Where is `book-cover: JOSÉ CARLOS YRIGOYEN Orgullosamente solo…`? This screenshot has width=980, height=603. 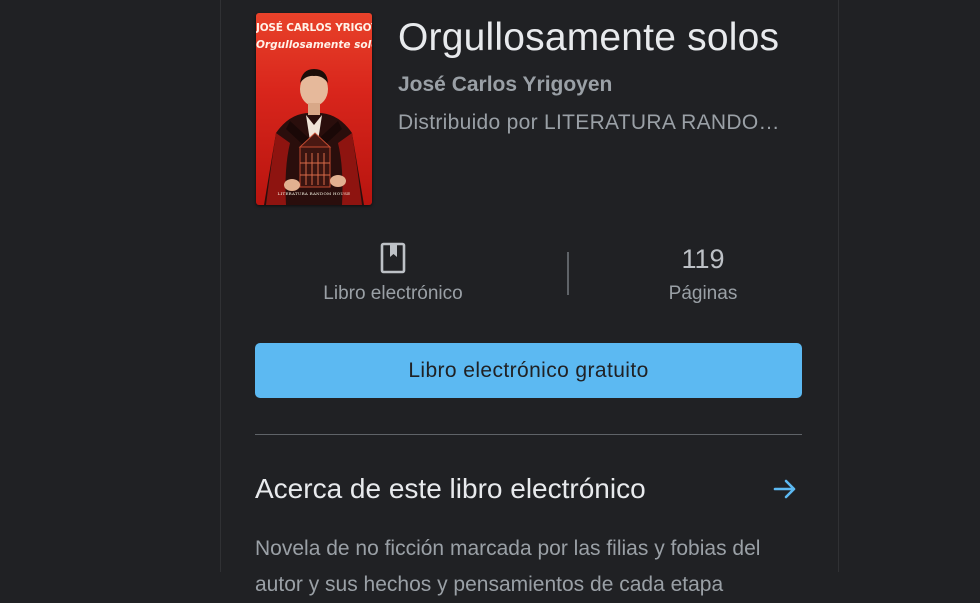
book-cover: JOSÉ CARLOS YRIGOYEN Orgullosamente solo… is located at coordinates (314, 109).